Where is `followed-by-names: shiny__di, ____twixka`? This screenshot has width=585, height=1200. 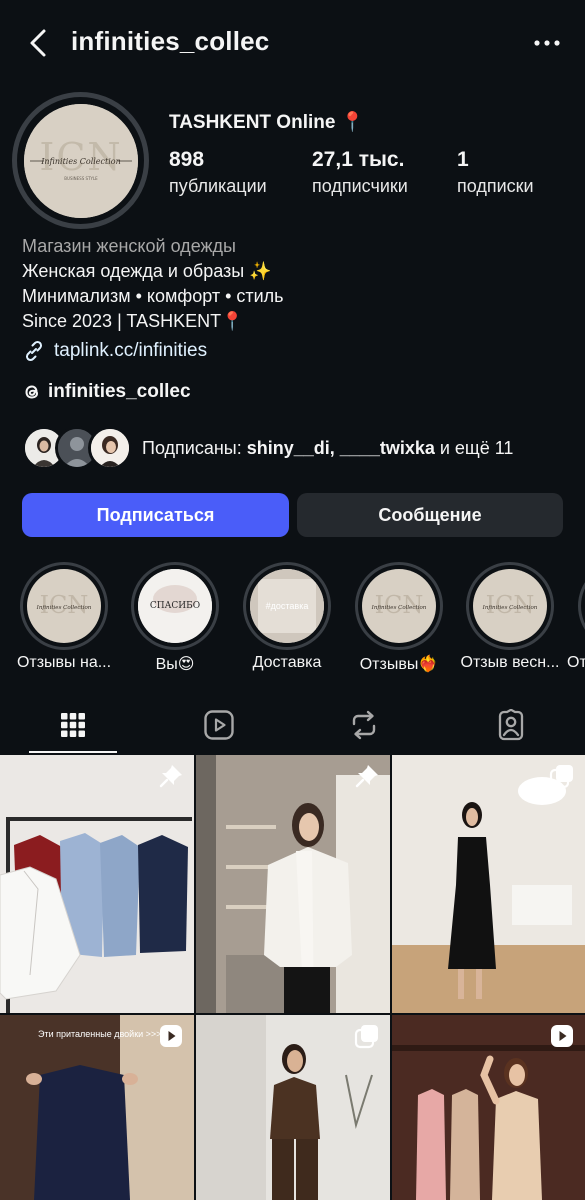
followed-by-names: shiny__di, ____twixka is located at coordinates (340, 447).